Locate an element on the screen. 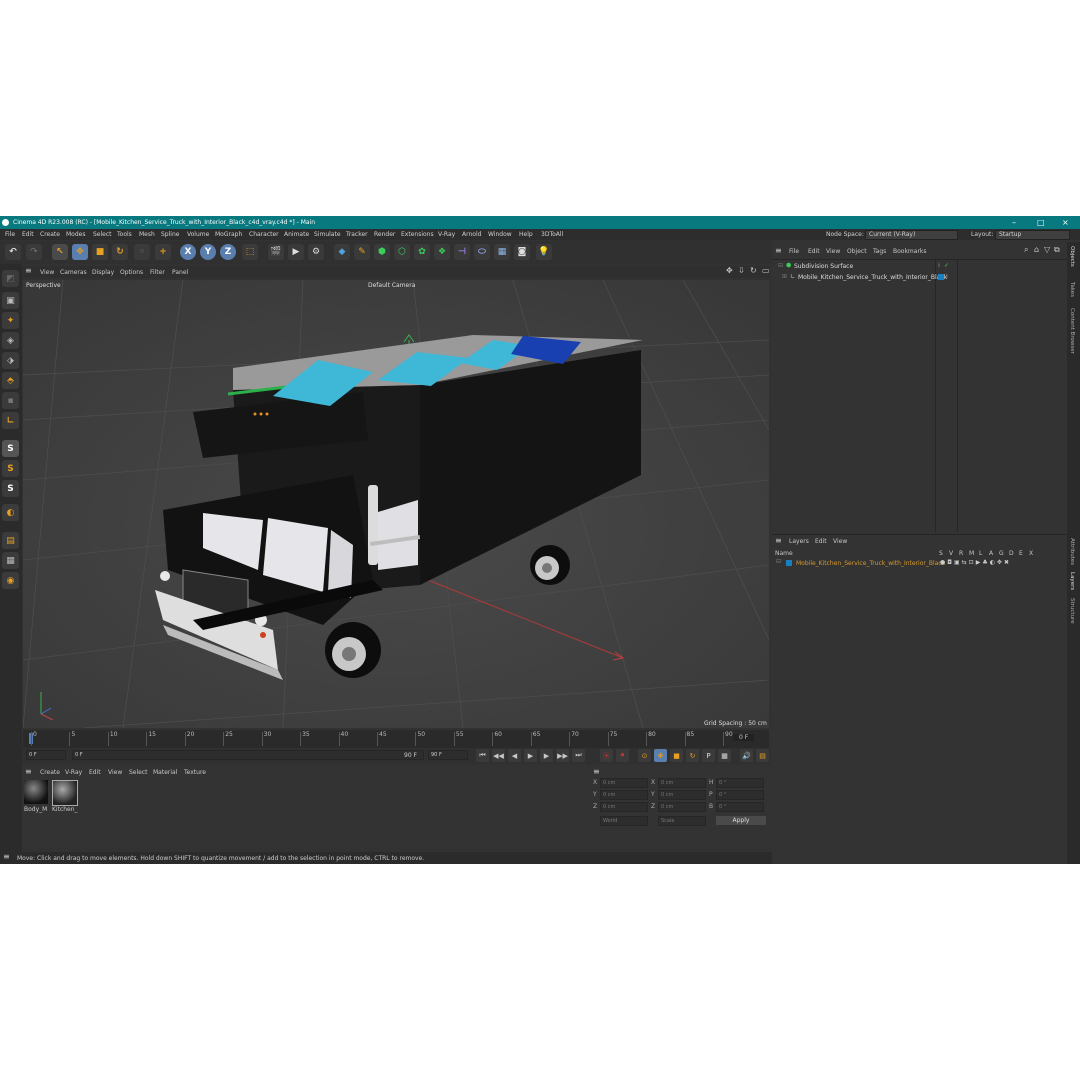  filter-icon: ▽ is located at coordinates (1047, 249).